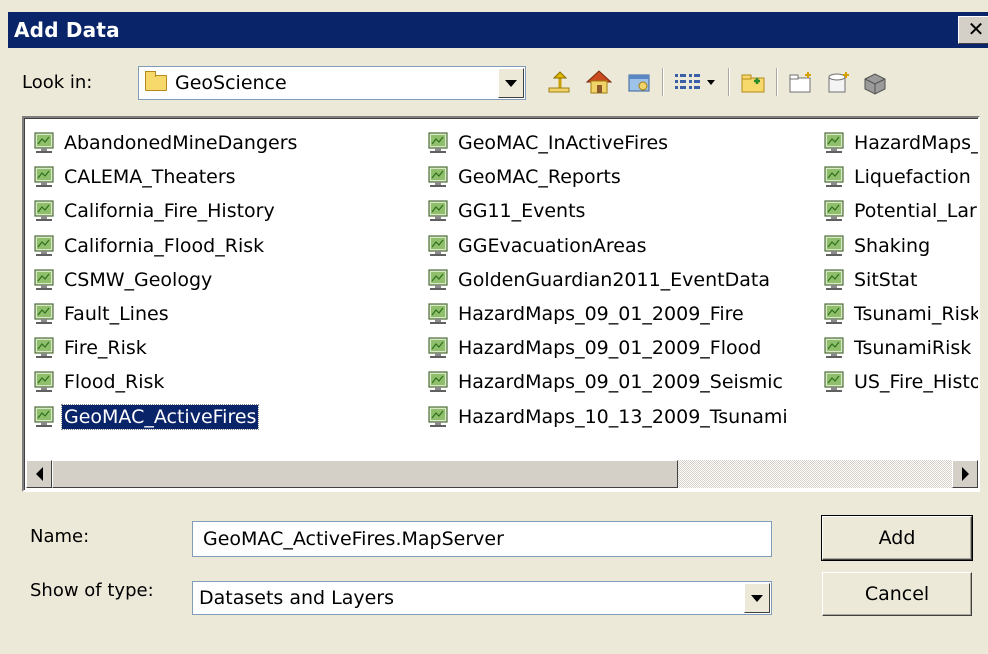 This screenshot has height=654, width=988. Describe the element at coordinates (900, 280) in the screenshot. I see `list-item: SitStat` at that location.